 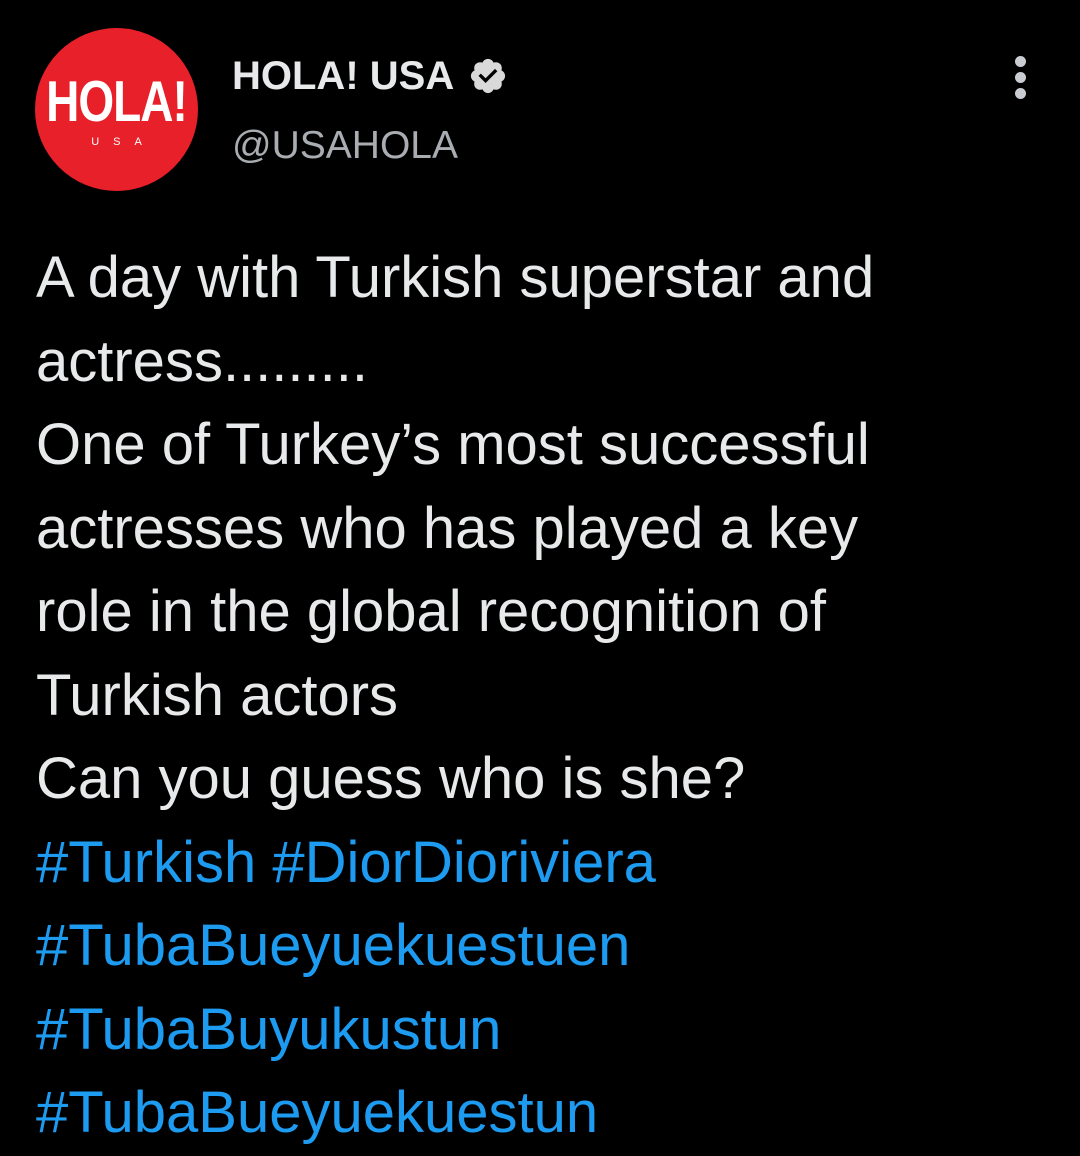 I want to click on tweet-text-line: Can you guess who is she?, so click(x=391, y=778).